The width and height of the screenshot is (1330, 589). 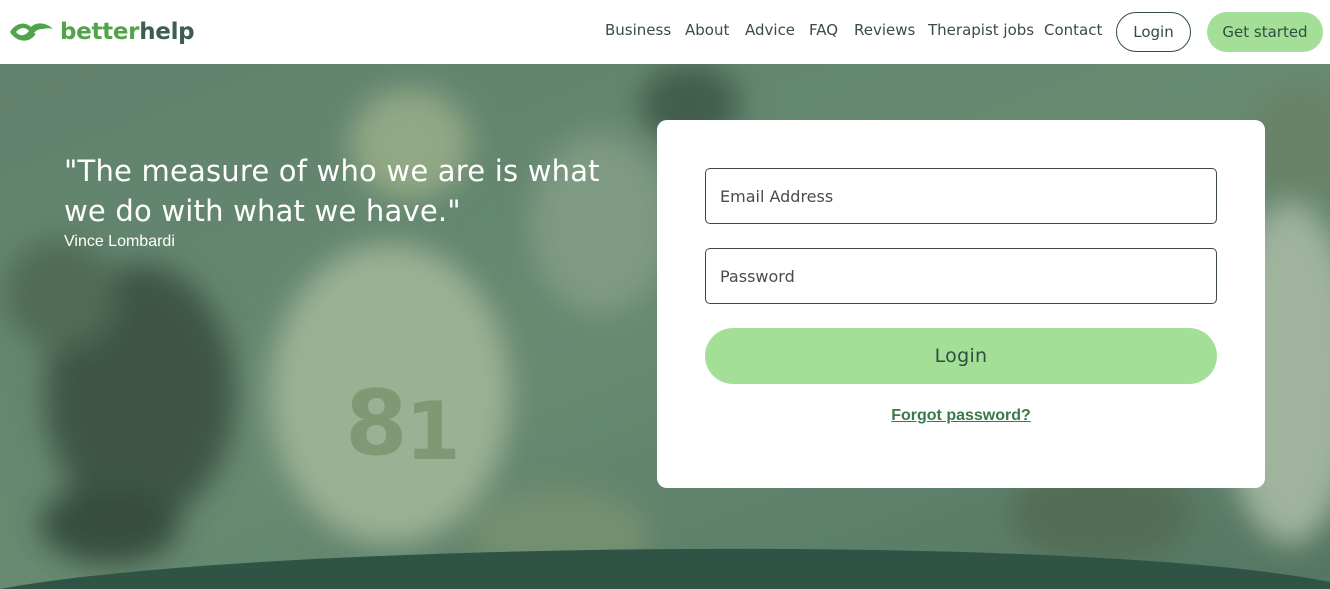 What do you see at coordinates (981, 30) in the screenshot?
I see `nav-link-therapist-jobs: Therapist jobs` at bounding box center [981, 30].